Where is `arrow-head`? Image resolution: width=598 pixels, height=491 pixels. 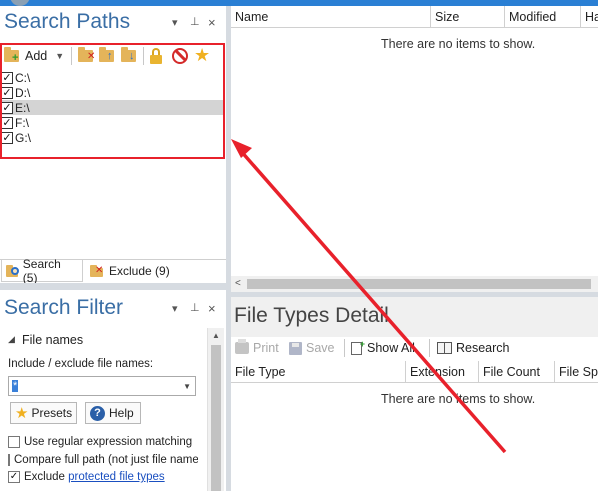 arrow-head is located at coordinates (241, 148).